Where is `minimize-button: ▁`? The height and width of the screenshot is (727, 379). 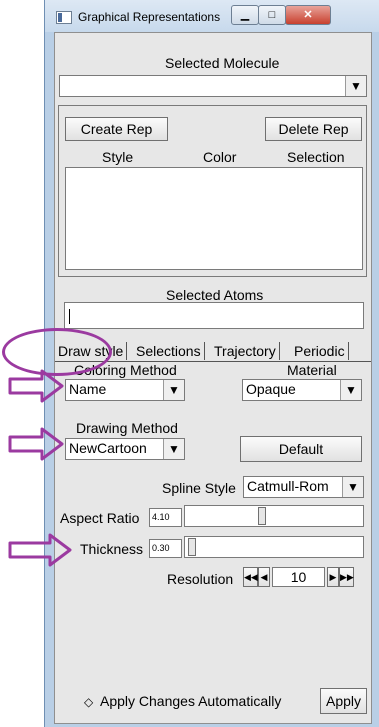 minimize-button: ▁ is located at coordinates (245, 15).